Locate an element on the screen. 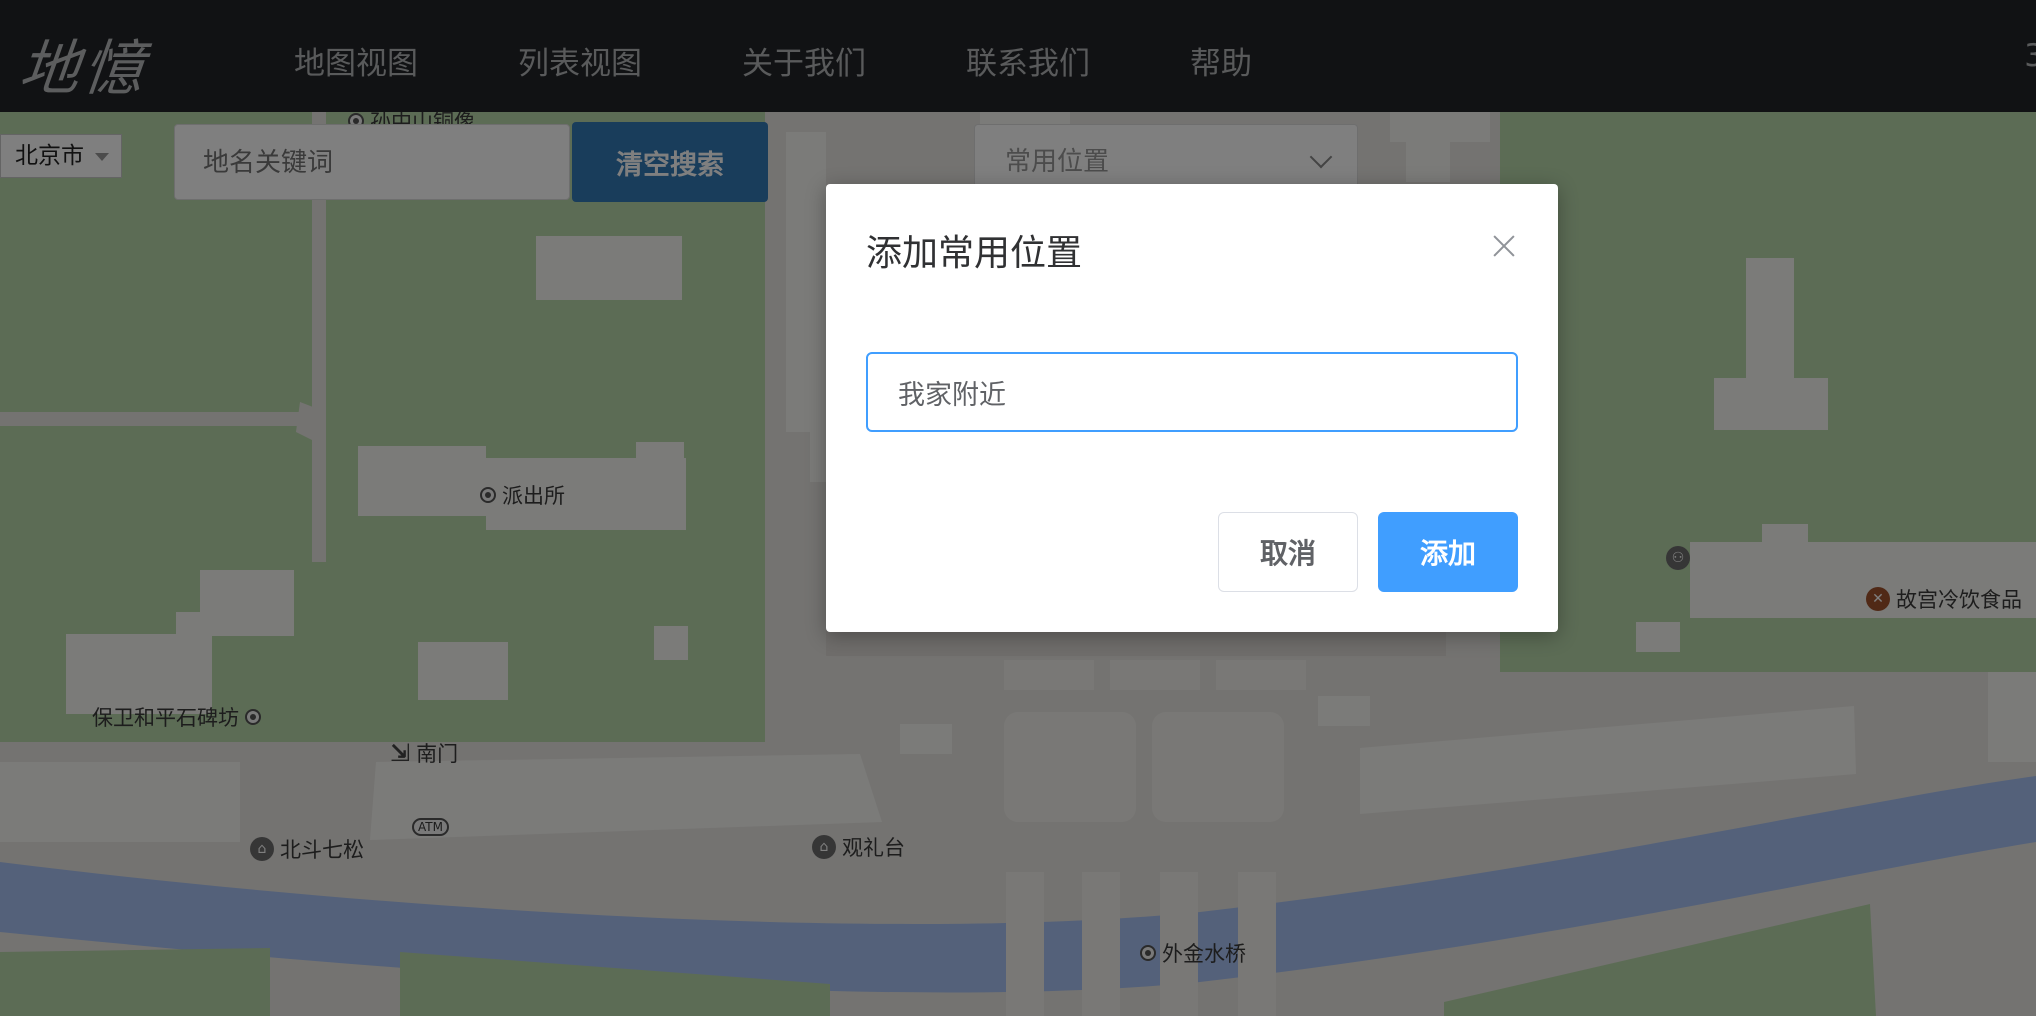  location-name-input is located at coordinates (1192, 392).